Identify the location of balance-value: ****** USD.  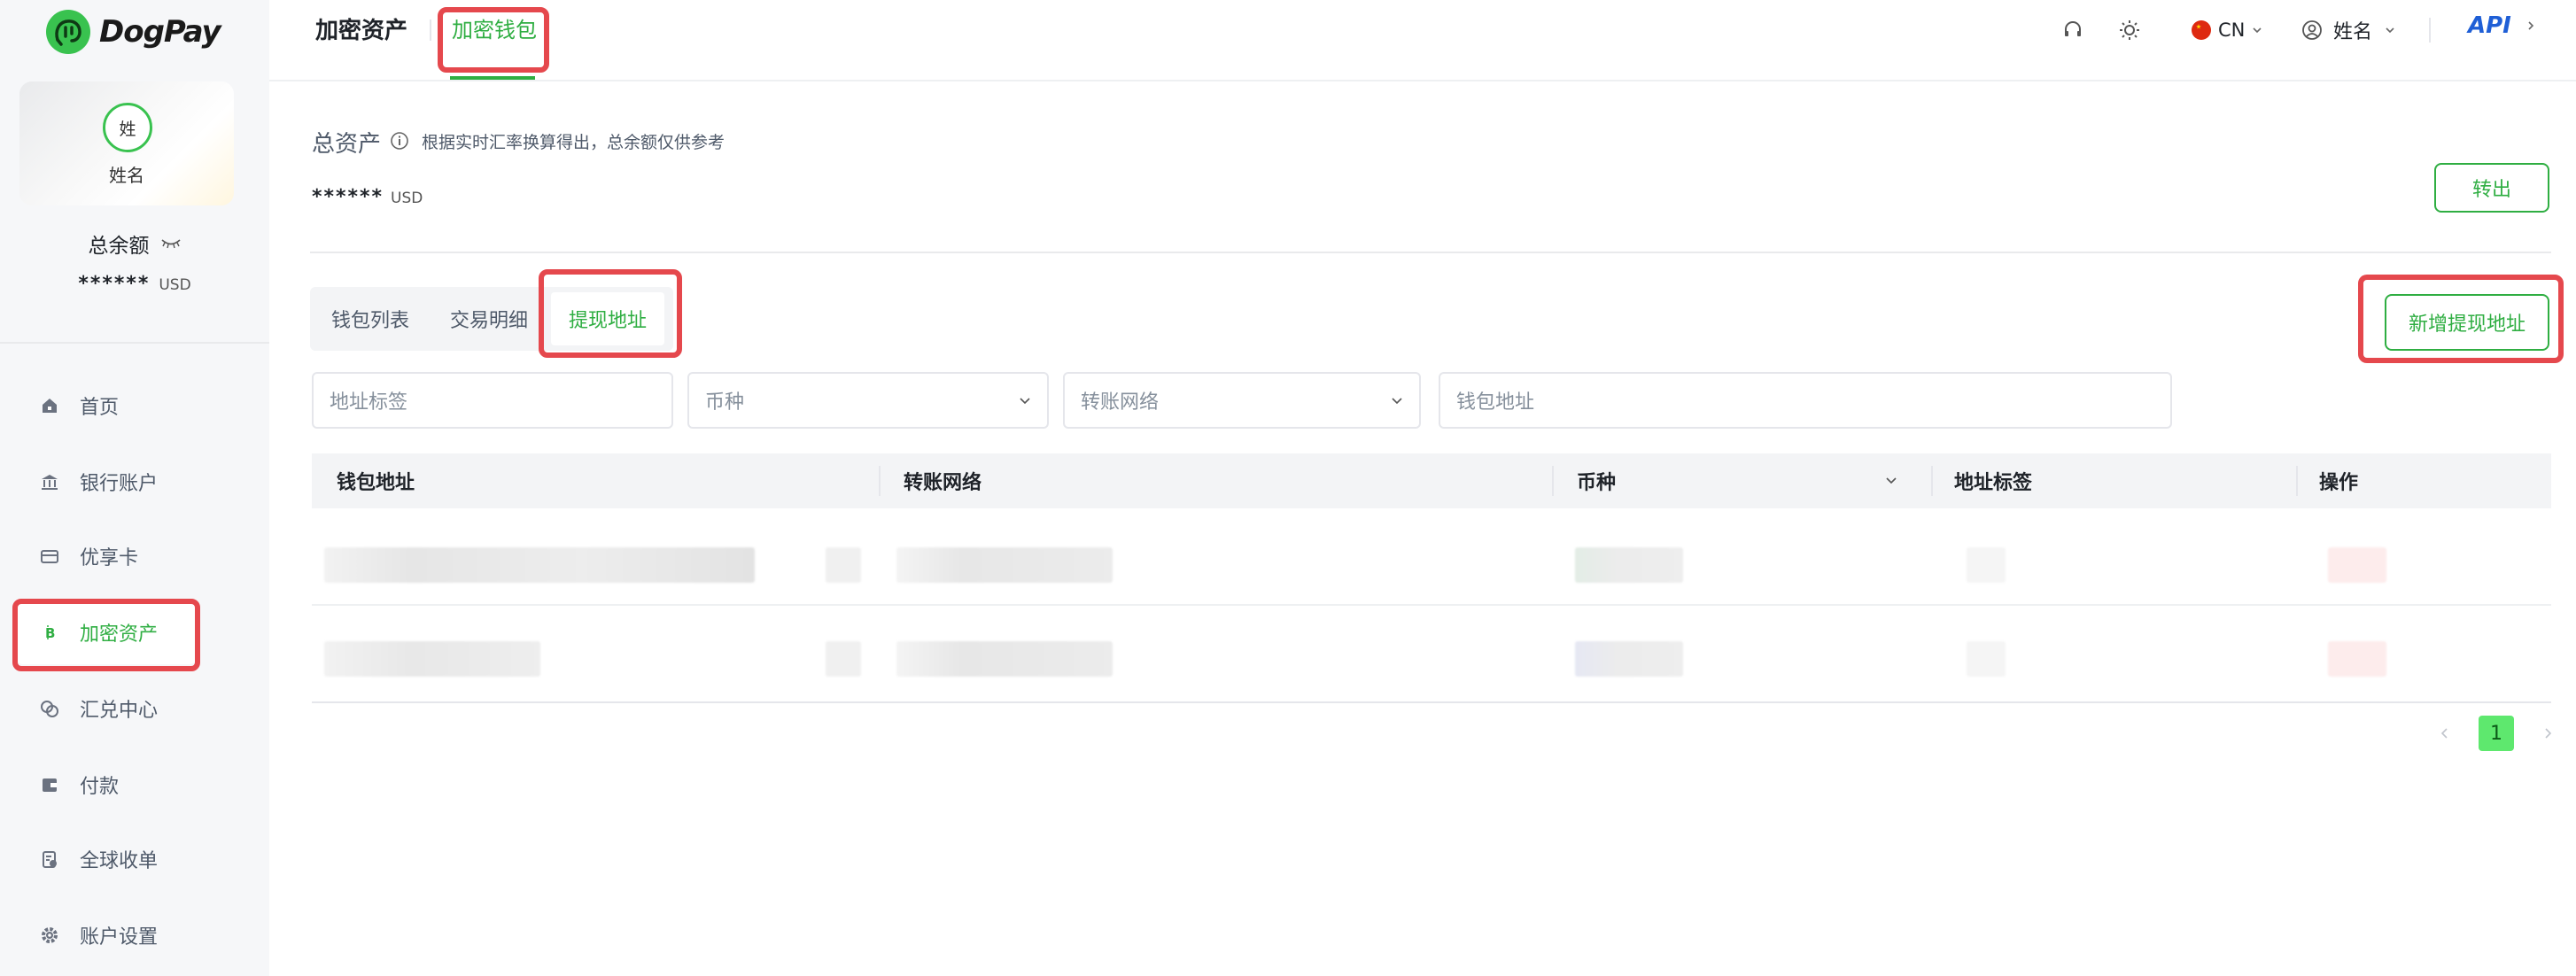
(134, 284).